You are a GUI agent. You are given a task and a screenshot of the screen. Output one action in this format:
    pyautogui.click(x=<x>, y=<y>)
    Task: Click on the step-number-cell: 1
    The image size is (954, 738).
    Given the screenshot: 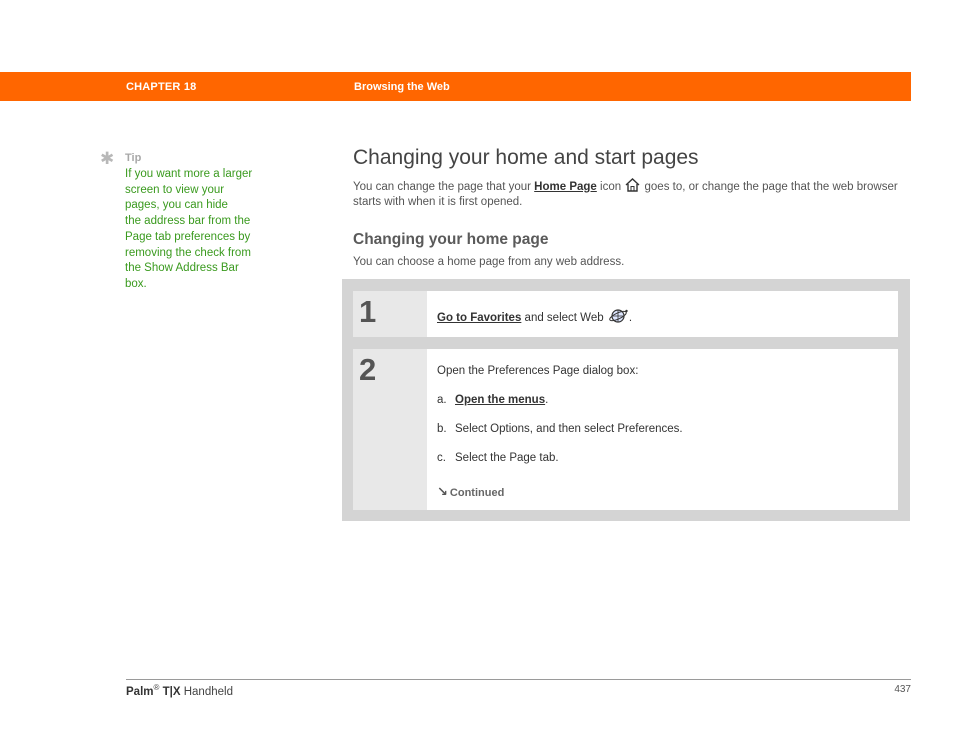 What is the action you would take?
    pyautogui.click(x=390, y=314)
    